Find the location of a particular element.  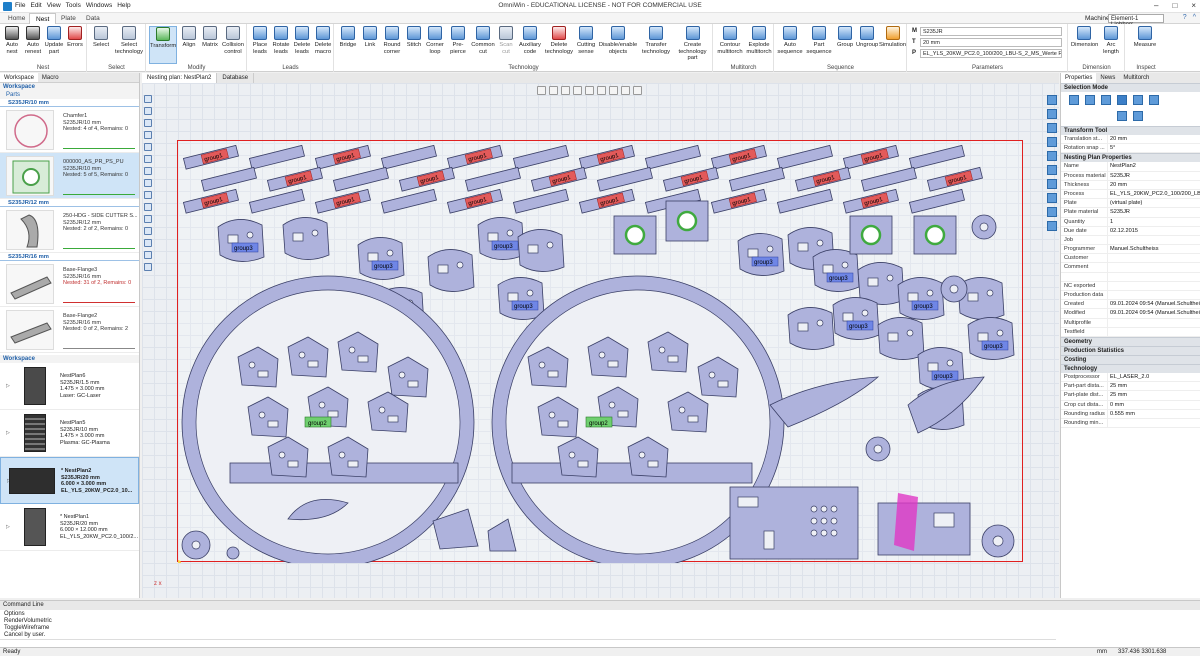

param-thickness-field: 20 mm is located at coordinates (991, 42).